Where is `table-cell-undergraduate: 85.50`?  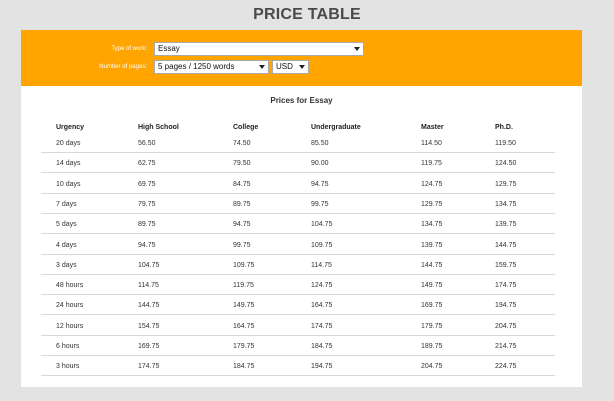
table-cell-undergraduate: 85.50 is located at coordinates (320, 143).